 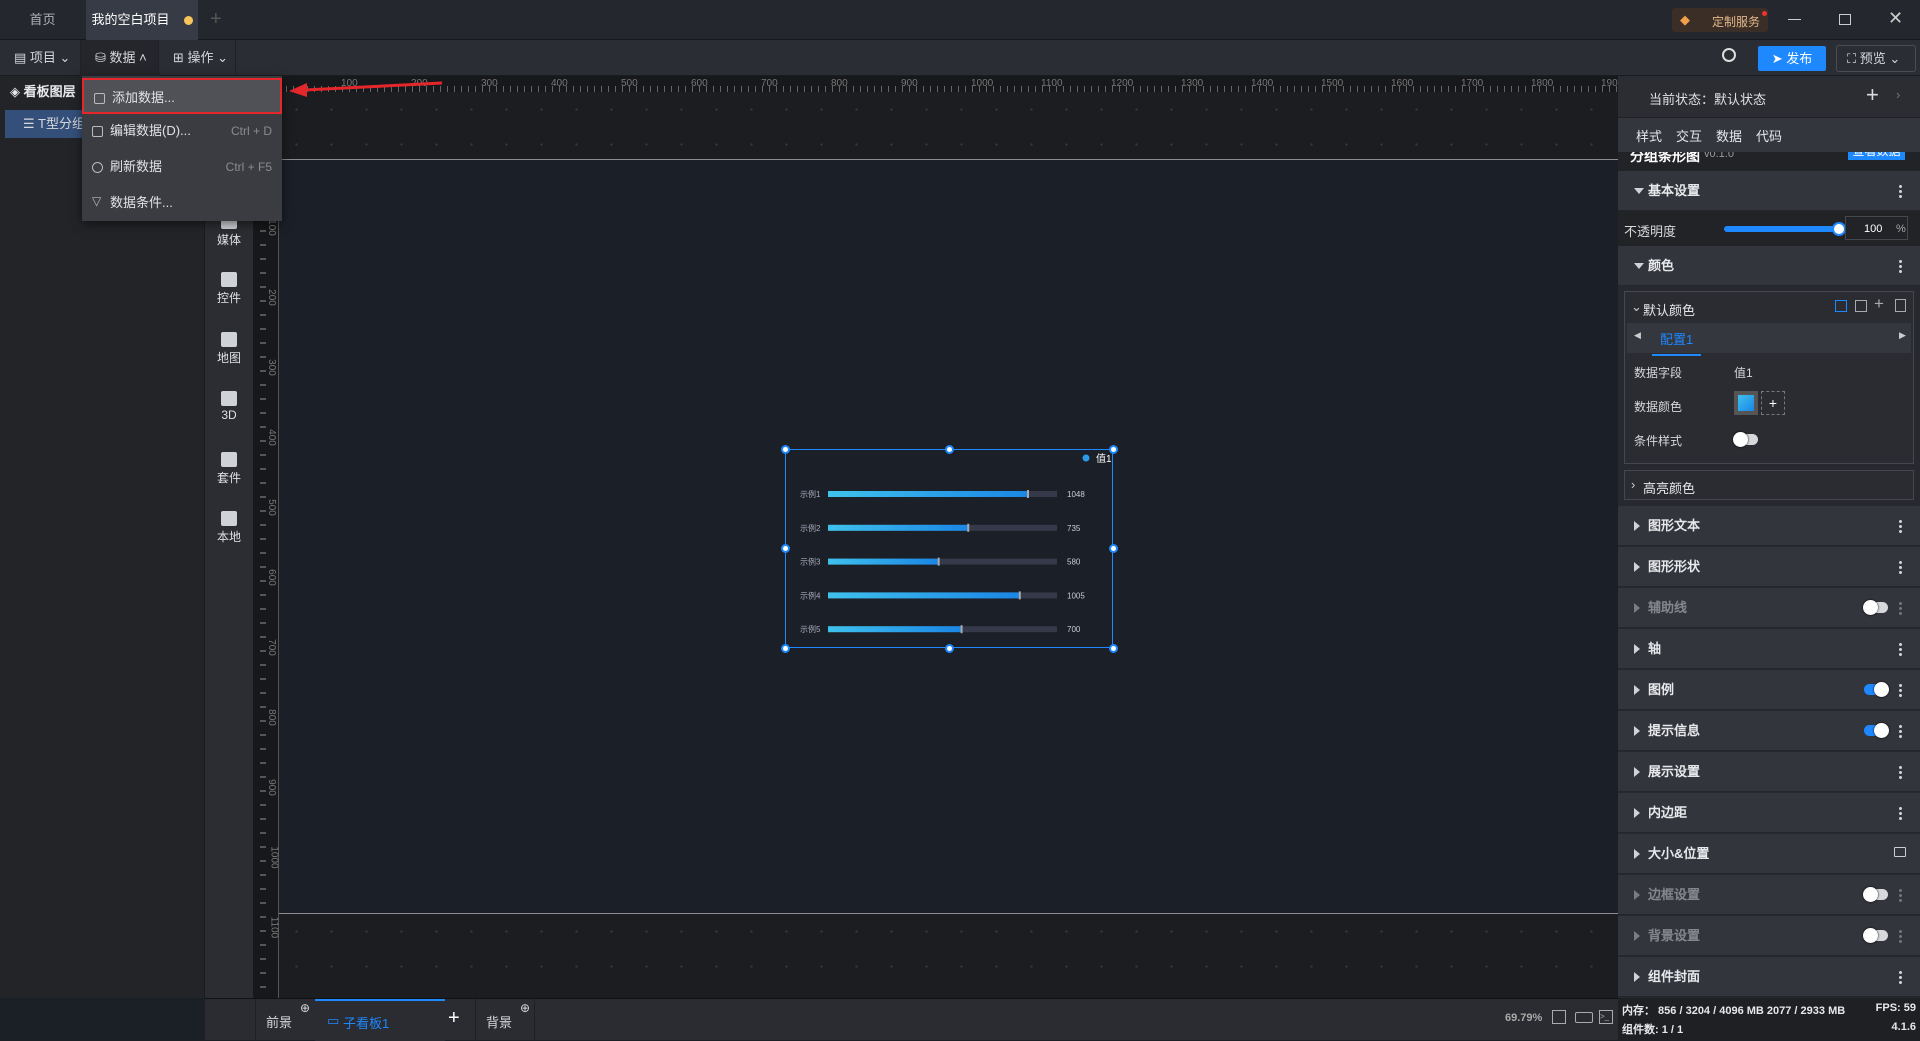 I want to click on prev-arrow-icon: ◀, so click(x=1637, y=335).